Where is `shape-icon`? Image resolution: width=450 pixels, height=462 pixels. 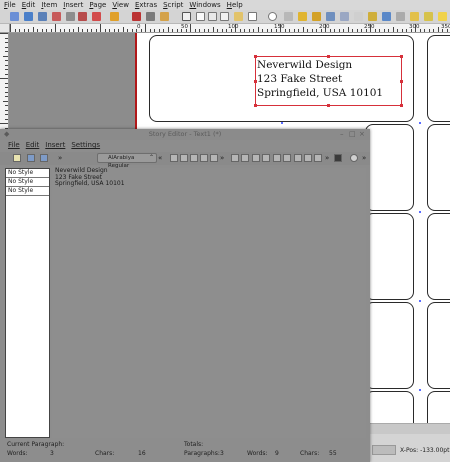 shape-icon is located at coordinates (252, 16).